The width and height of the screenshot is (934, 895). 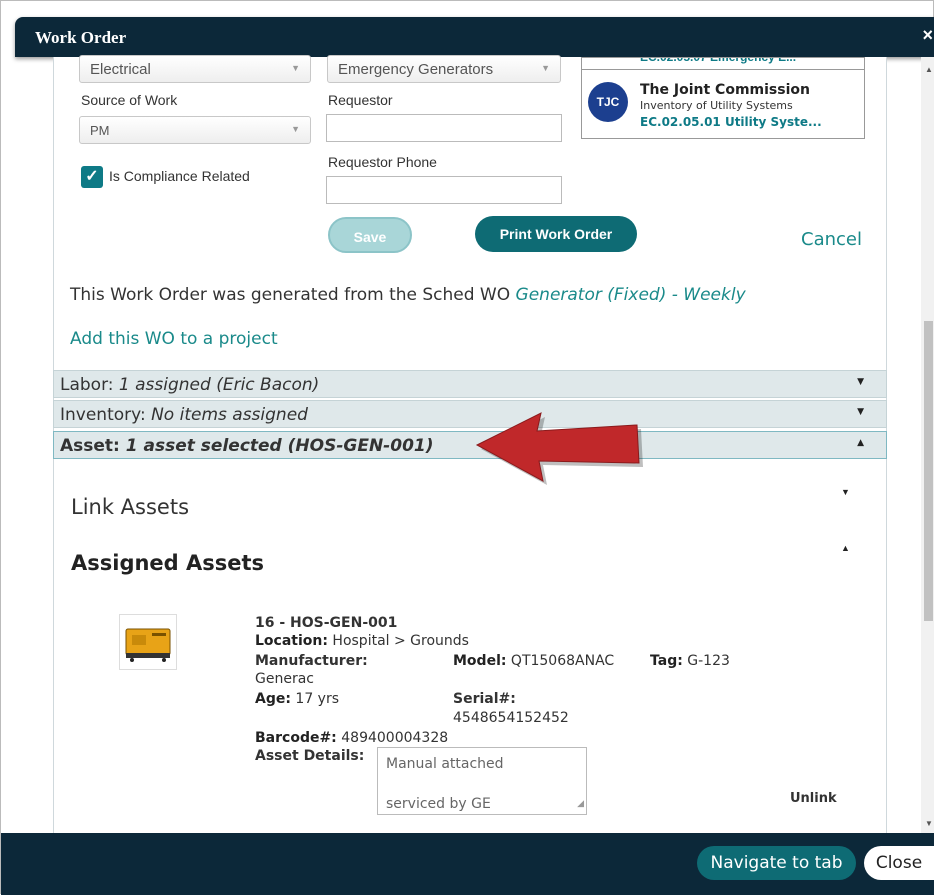 I want to click on close-icon: ×, so click(x=927, y=35).